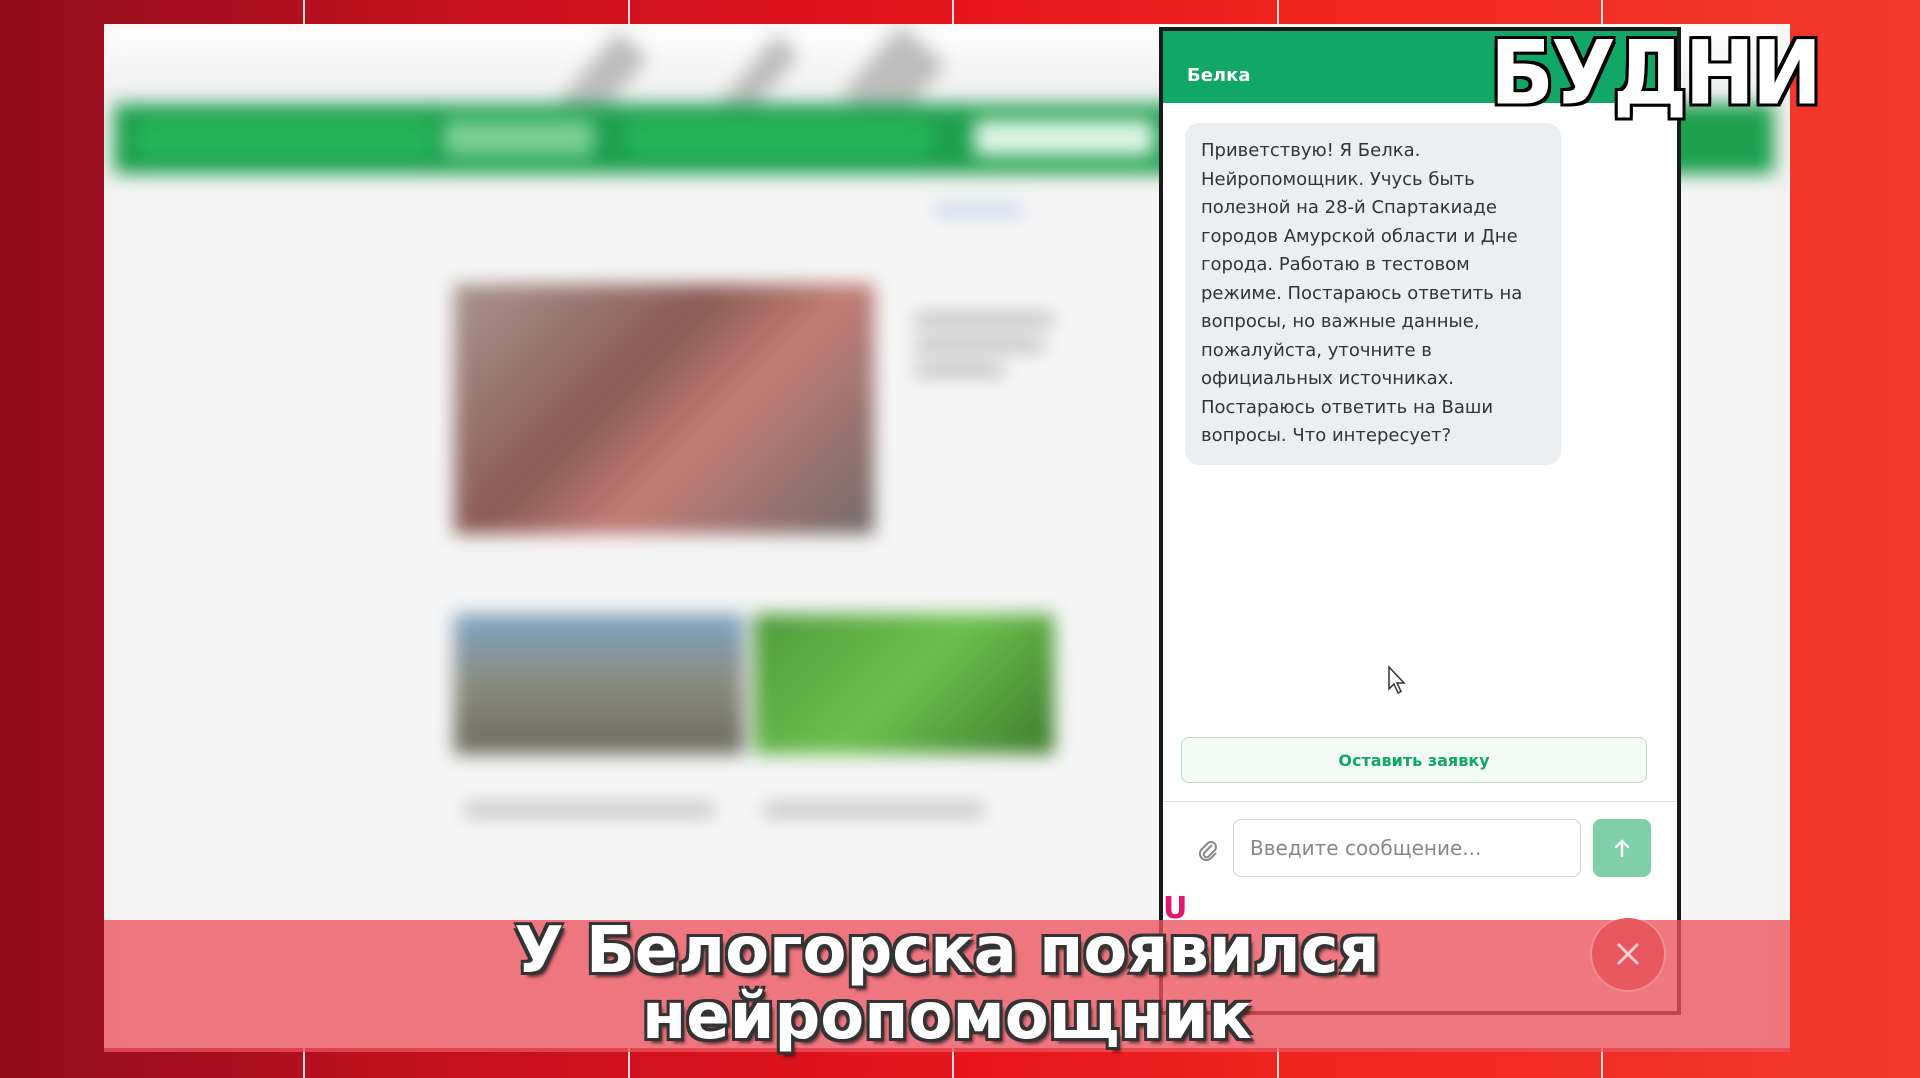 The height and width of the screenshot is (1078, 1920). I want to click on arrow-up-icon, so click(1622, 848).